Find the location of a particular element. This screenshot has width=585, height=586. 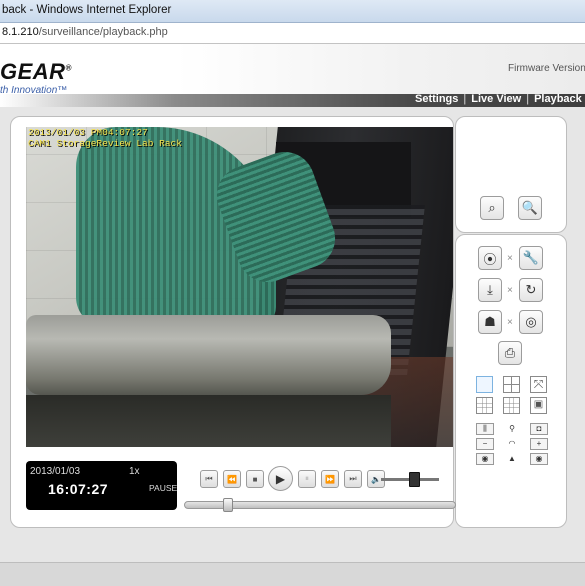

browser-titlebar: back - Windows Internet Explorer is located at coordinates (292, 11).